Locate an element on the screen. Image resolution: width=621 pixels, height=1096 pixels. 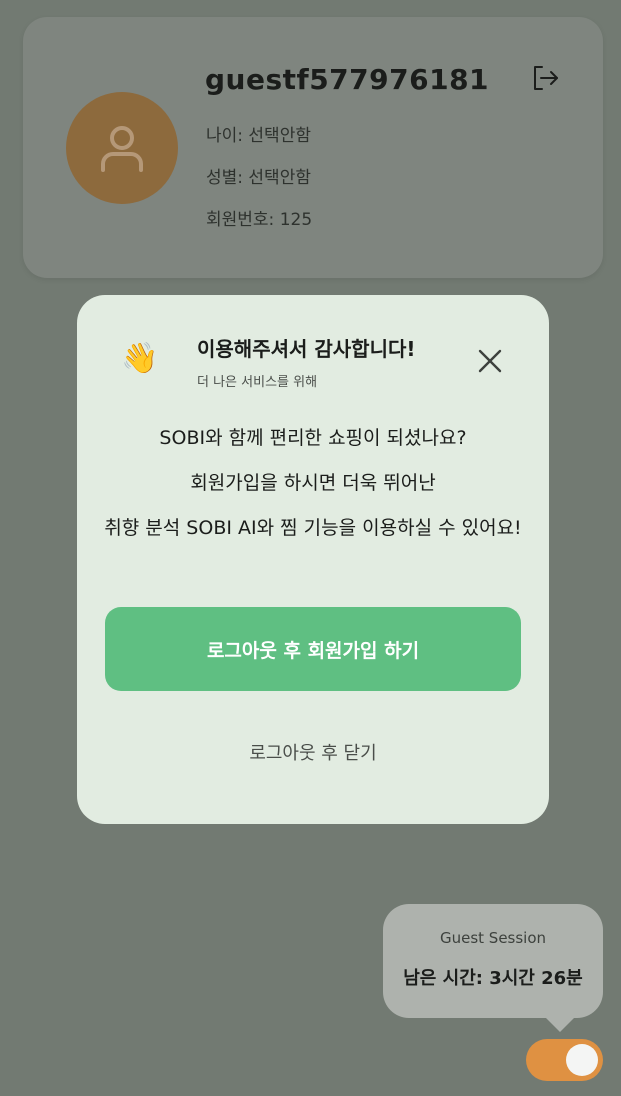
logout-and-signup-button: 로그아웃 후 회원가입 하기 is located at coordinates (313, 649).